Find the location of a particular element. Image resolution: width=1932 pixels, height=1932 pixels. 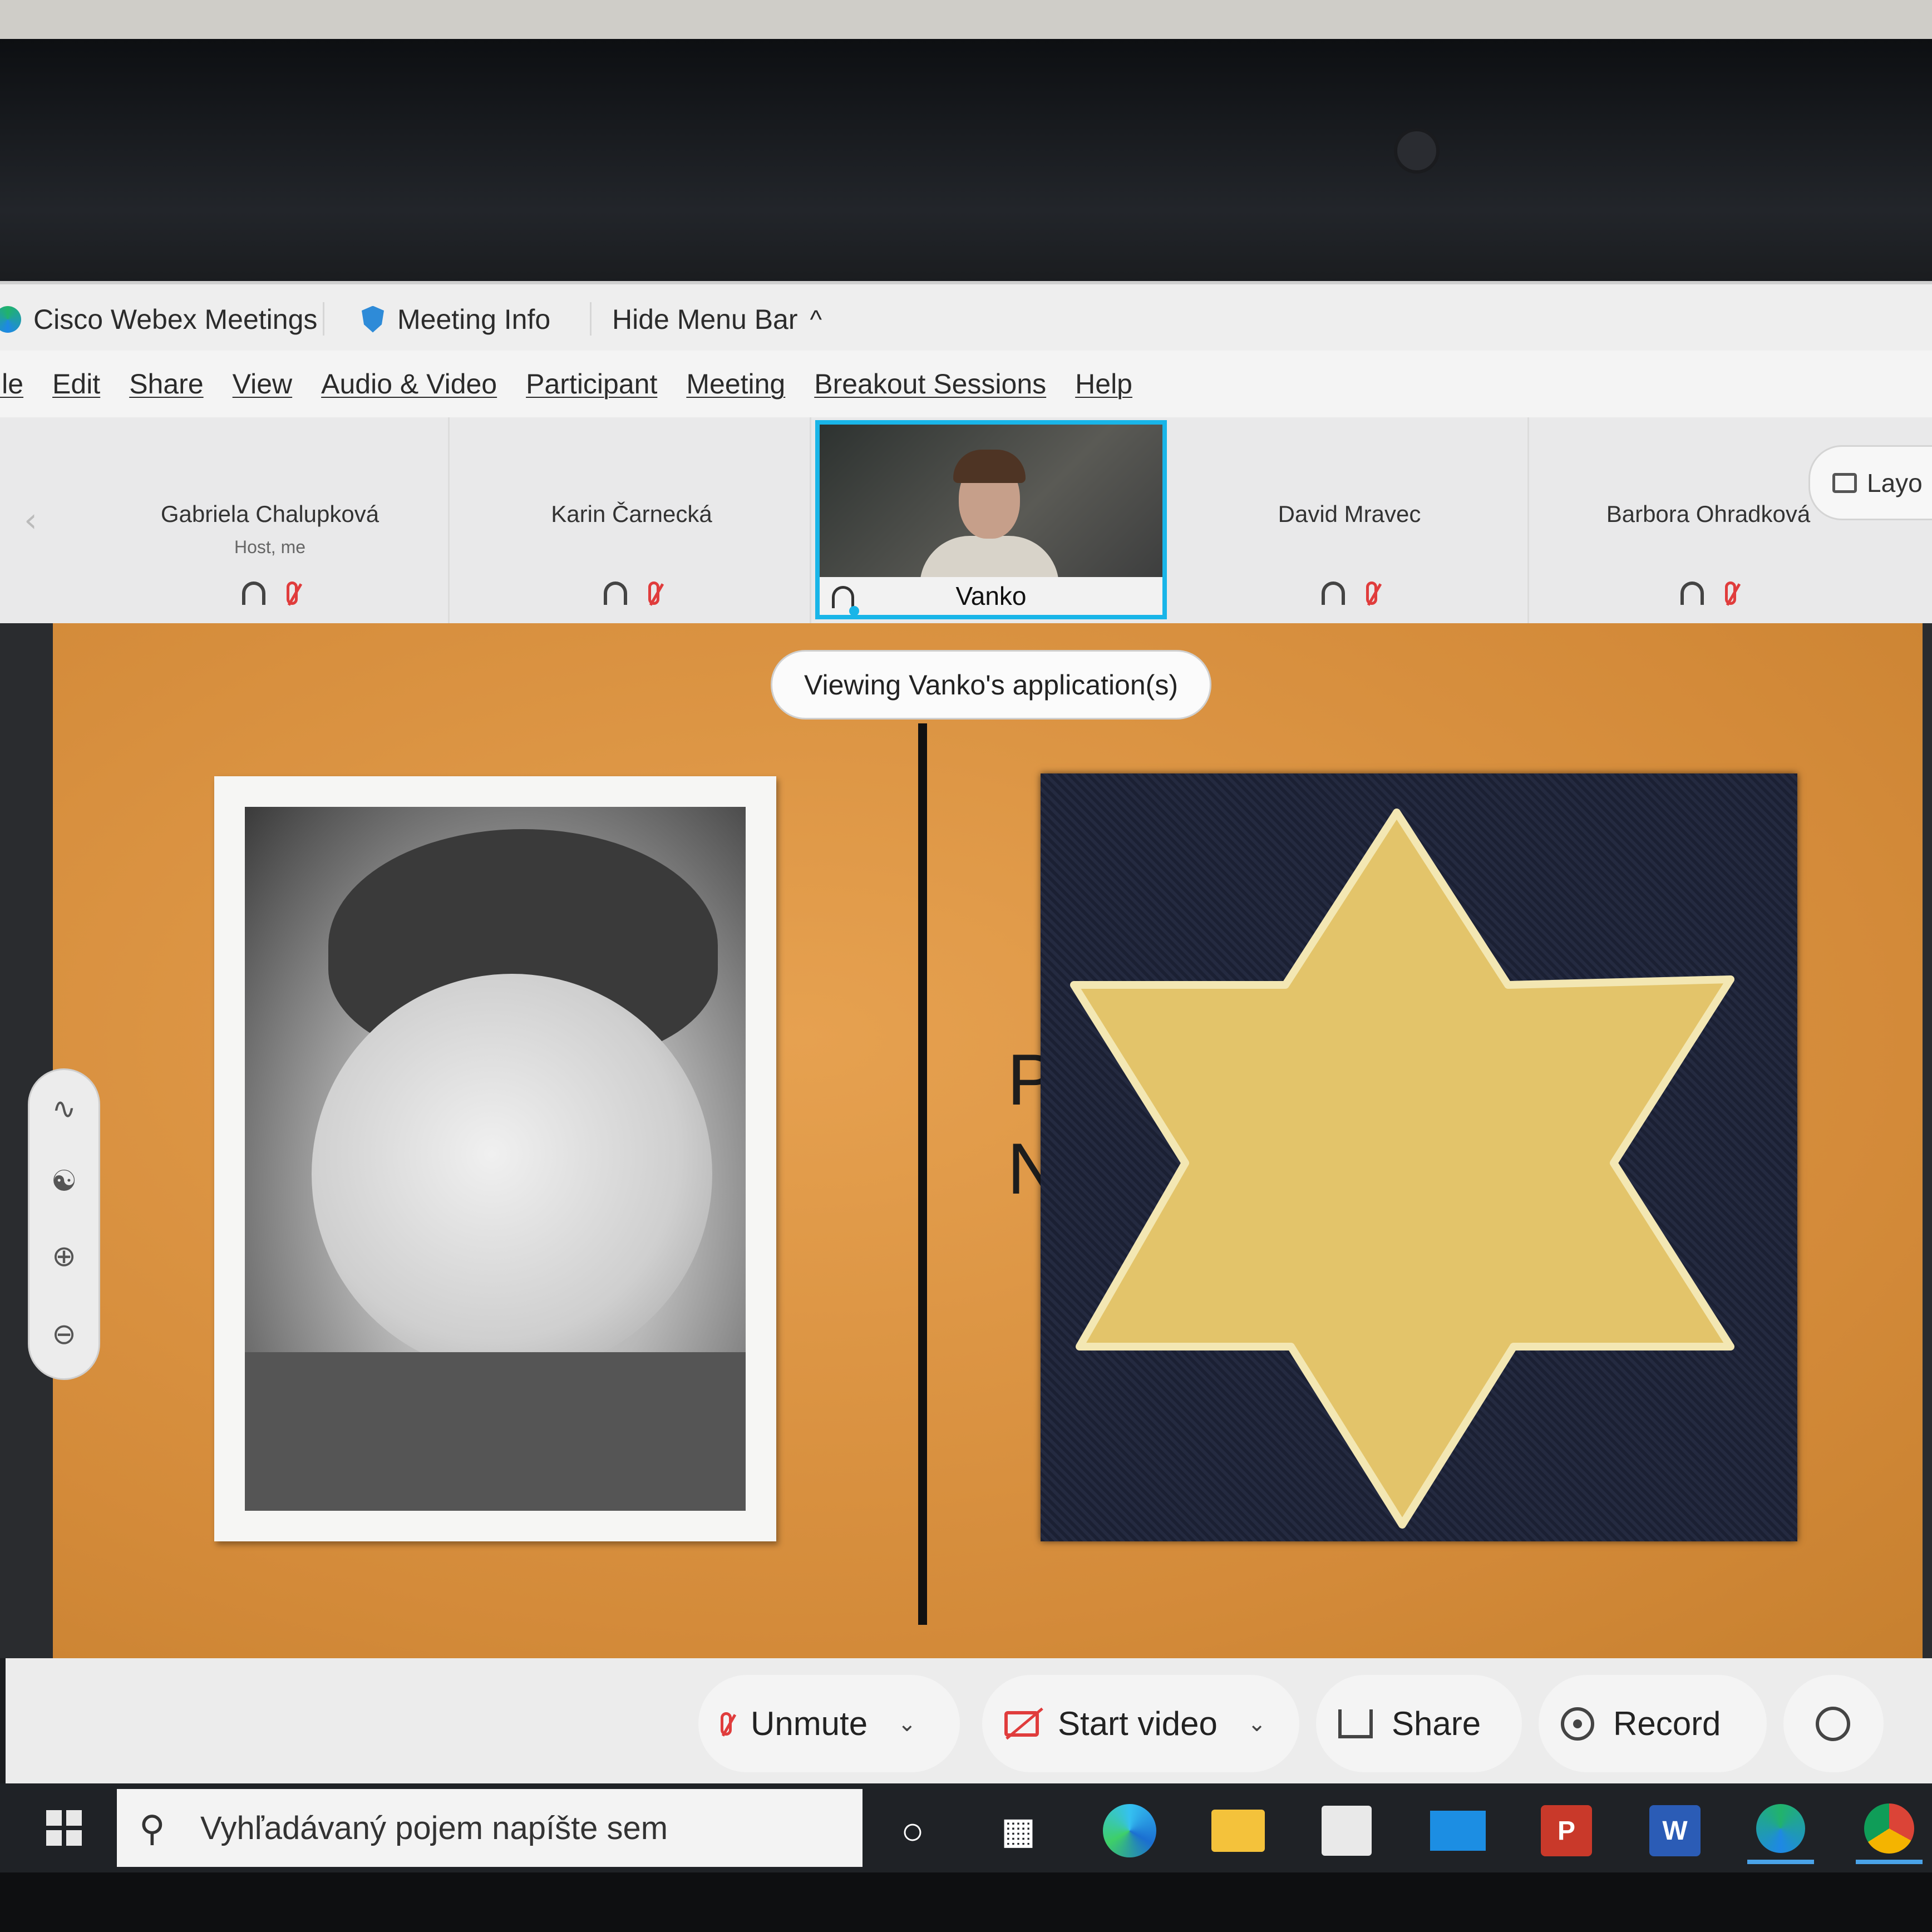

meeting-info-button: Meeting Info is located at coordinates (456, 319).